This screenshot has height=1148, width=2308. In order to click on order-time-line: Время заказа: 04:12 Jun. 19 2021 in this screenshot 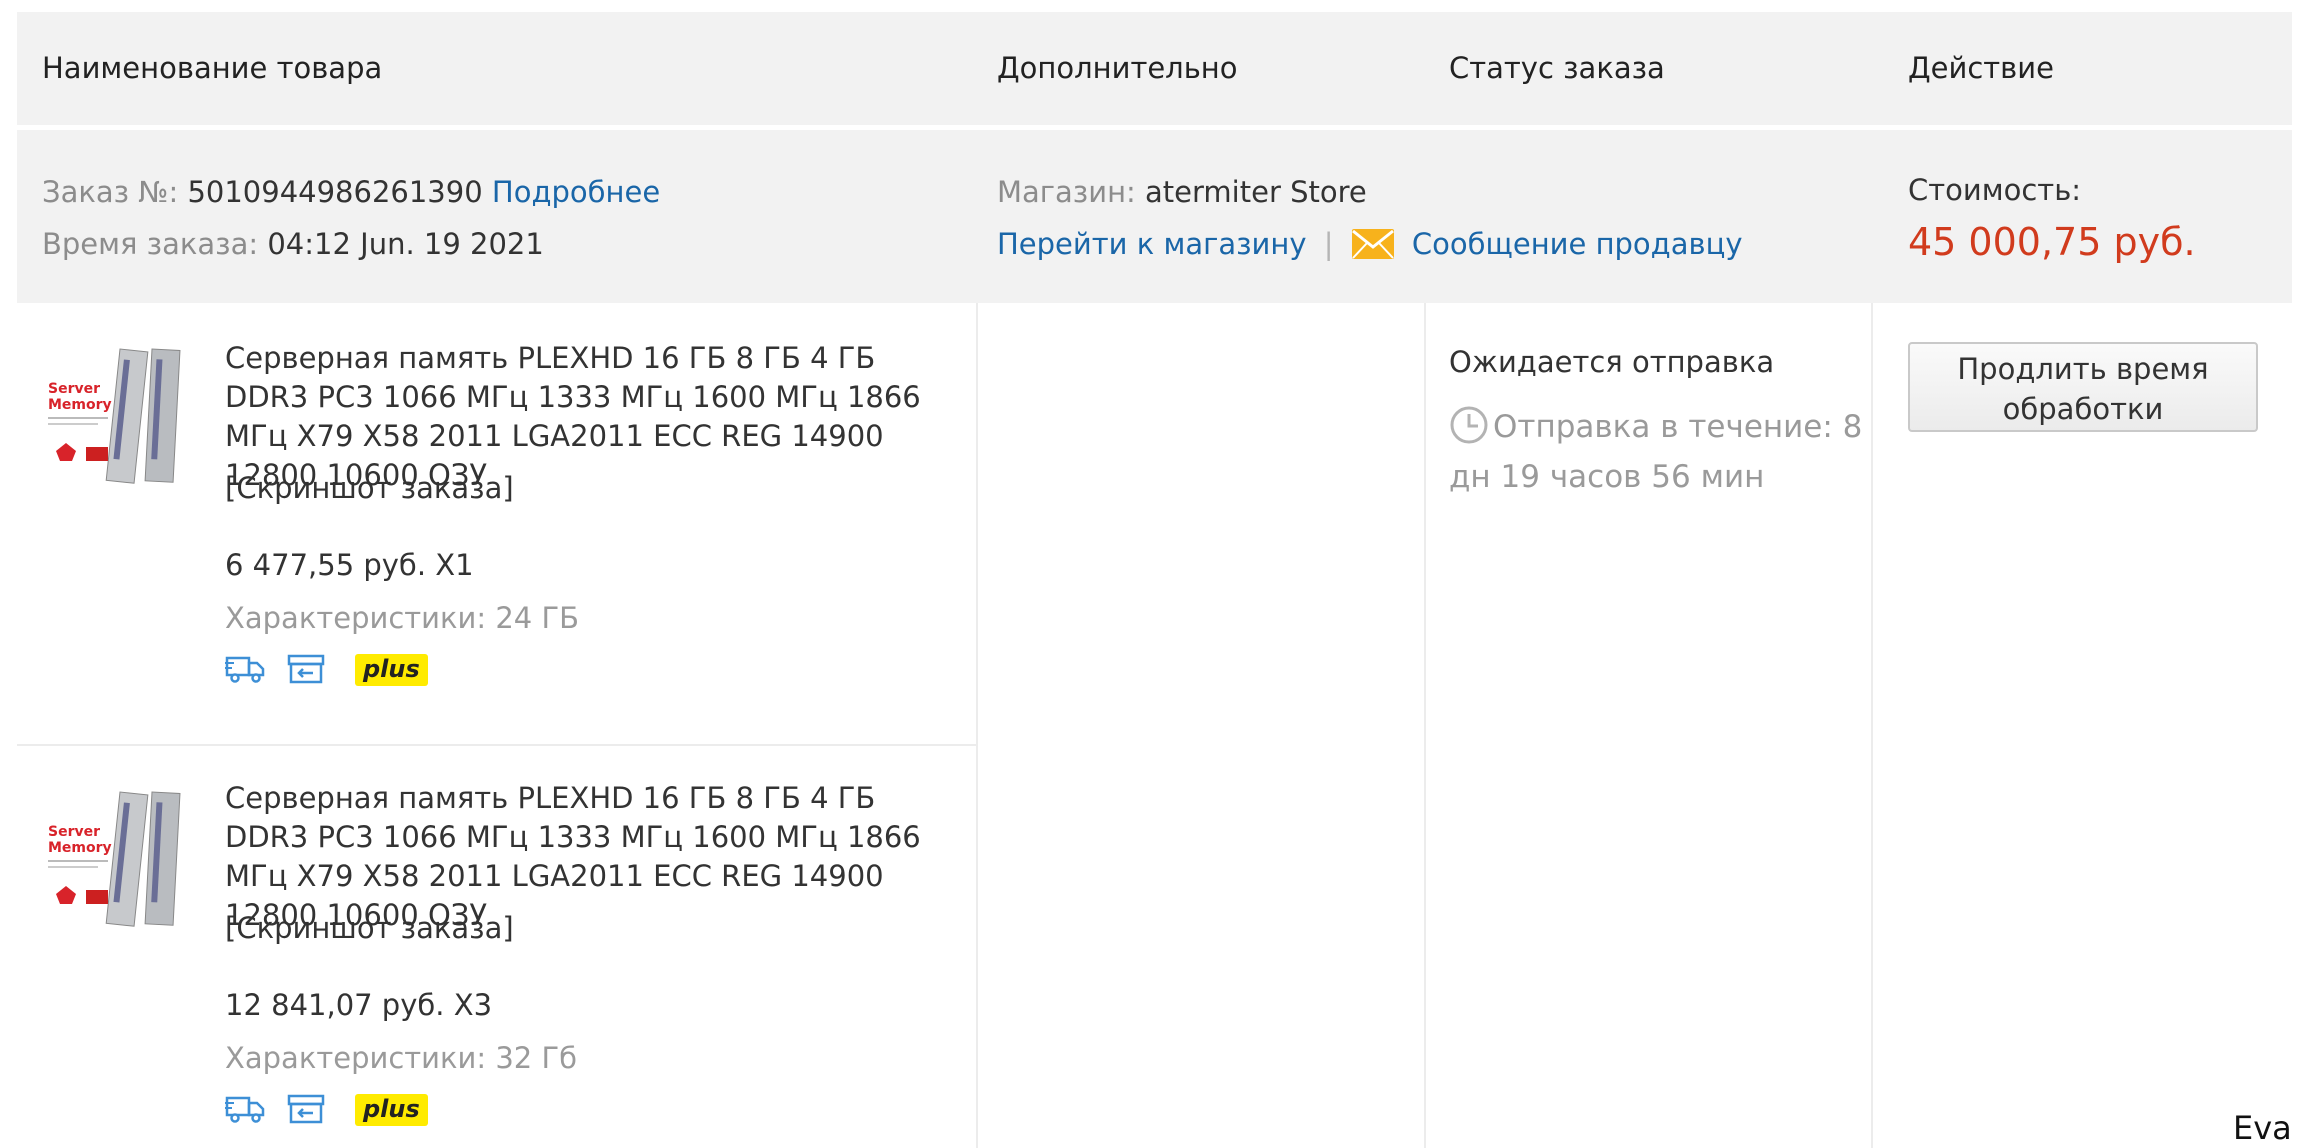, I will do `click(293, 244)`.